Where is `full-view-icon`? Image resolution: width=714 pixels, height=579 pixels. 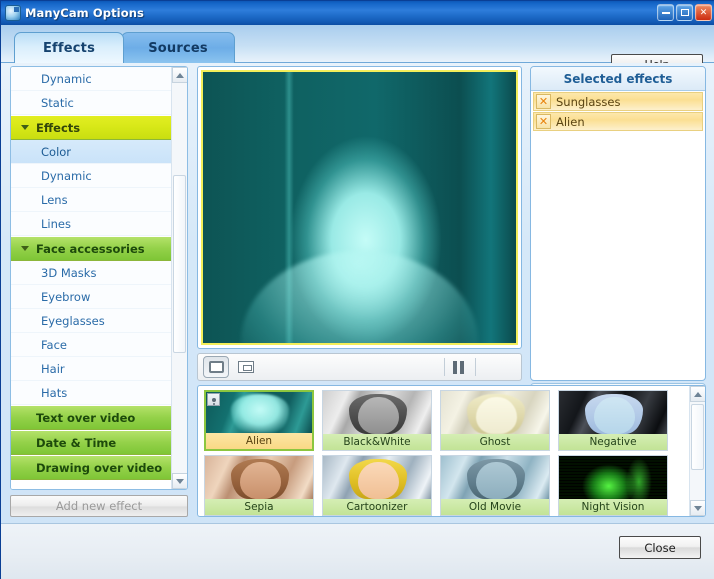
full-view-icon is located at coordinates (216, 367).